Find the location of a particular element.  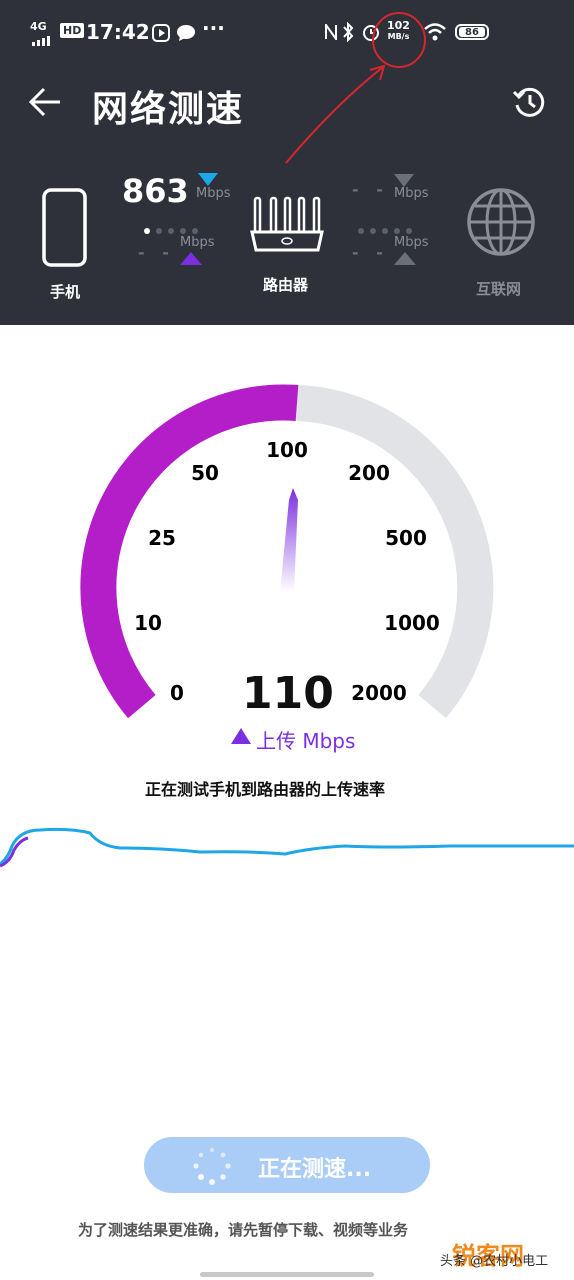

upload-arrow-right-icon is located at coordinates (405, 260).